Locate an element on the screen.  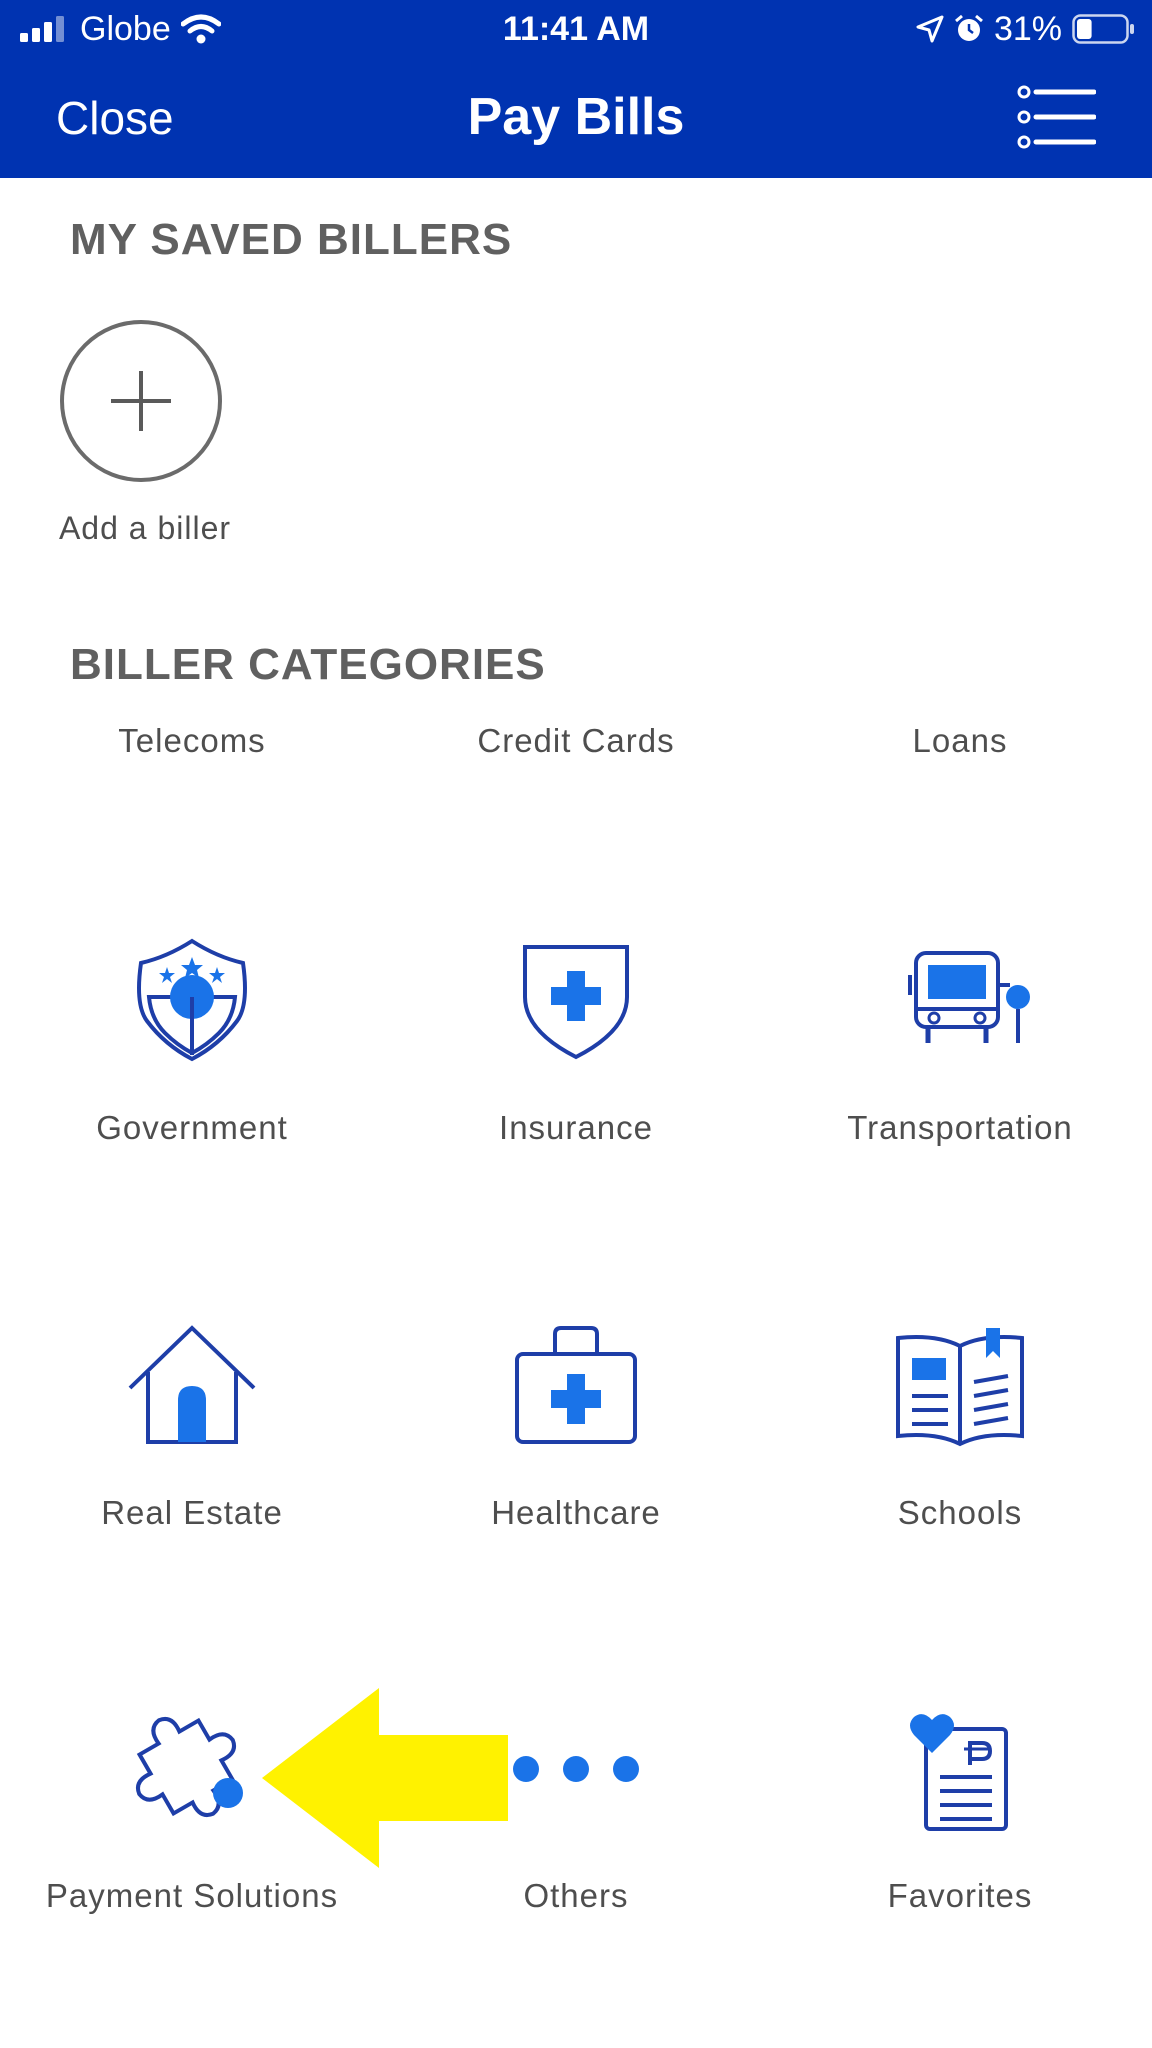
location-arrow-icon is located at coordinates (930, 29).